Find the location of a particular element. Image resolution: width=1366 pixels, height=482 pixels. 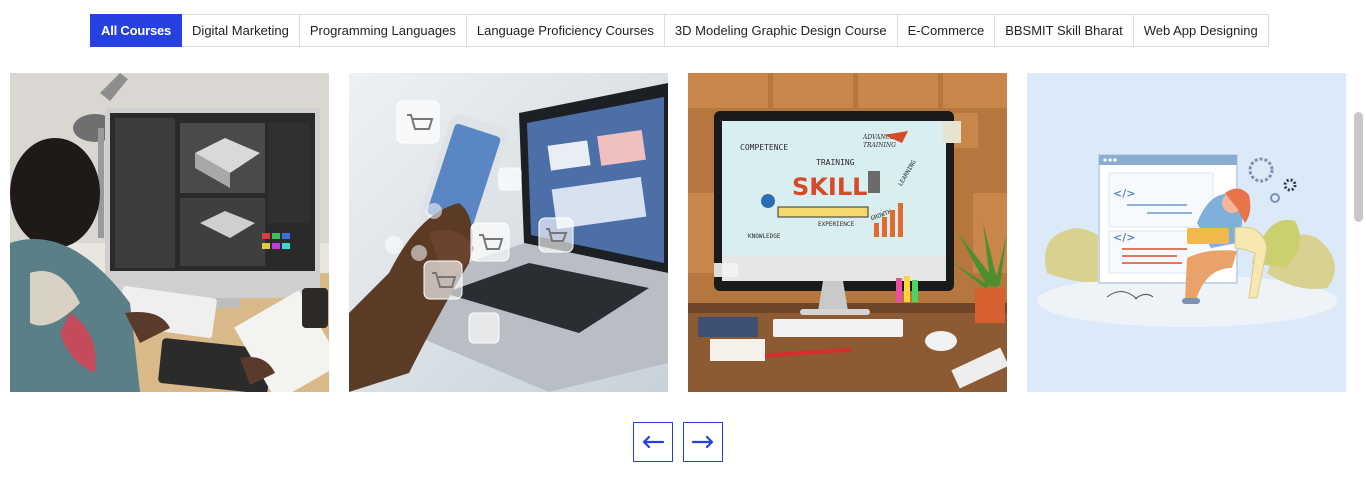

screen-word-skill: SKILL is located at coordinates (829, 187).